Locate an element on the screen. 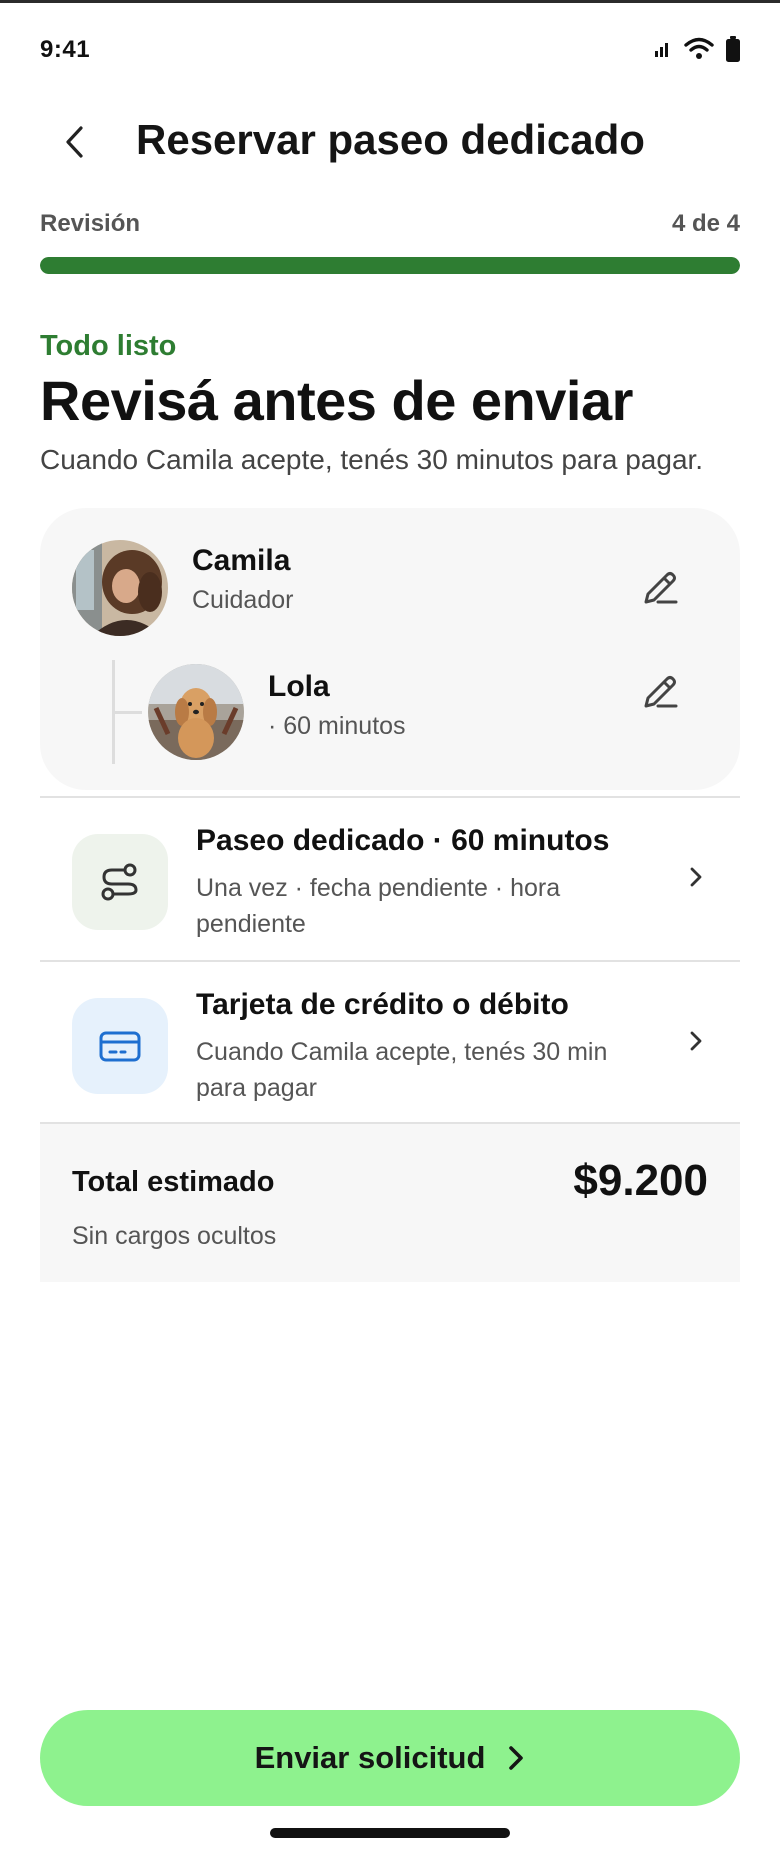 This screenshot has height=1854, width=780. route-icon is located at coordinates (119, 882).